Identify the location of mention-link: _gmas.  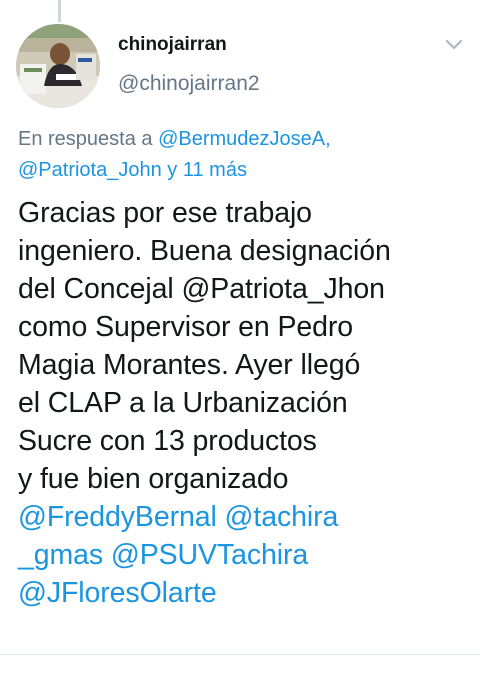
(60, 555).